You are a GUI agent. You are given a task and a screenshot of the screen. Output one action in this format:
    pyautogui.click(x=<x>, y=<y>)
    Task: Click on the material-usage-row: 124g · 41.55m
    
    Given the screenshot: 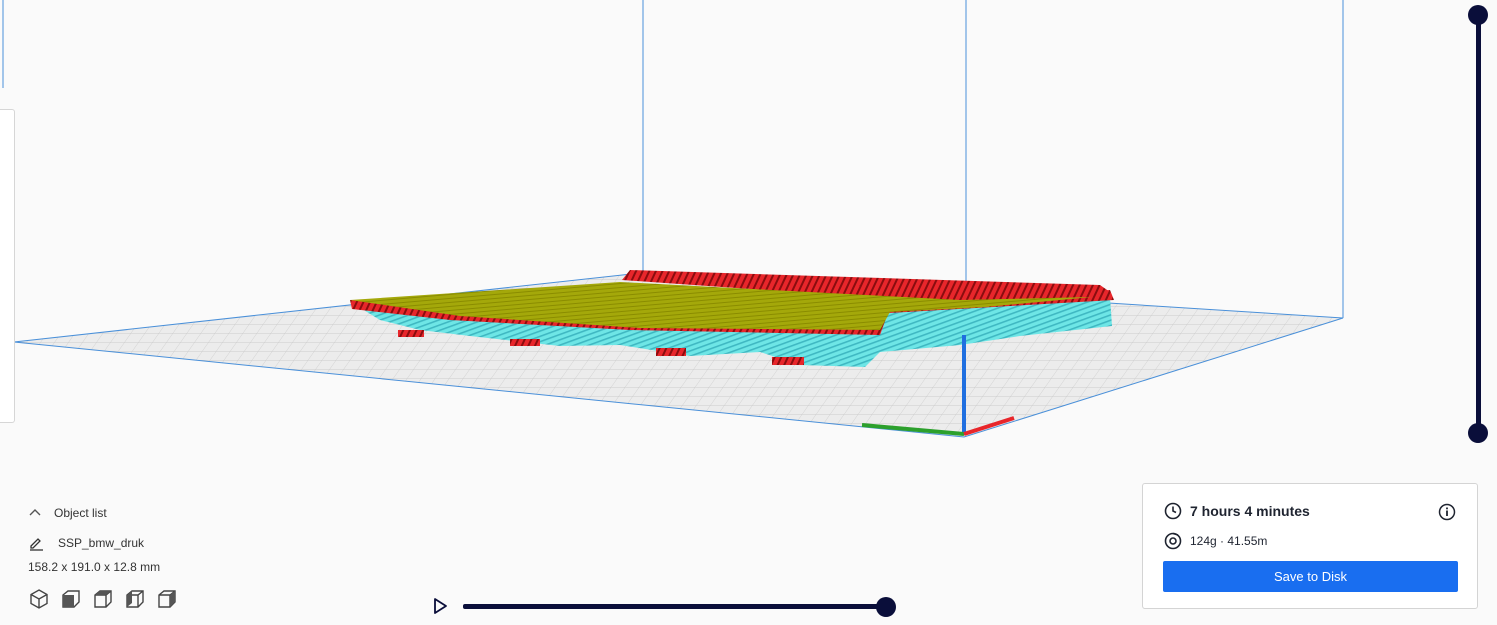 What is the action you would take?
    pyautogui.click(x=1215, y=541)
    